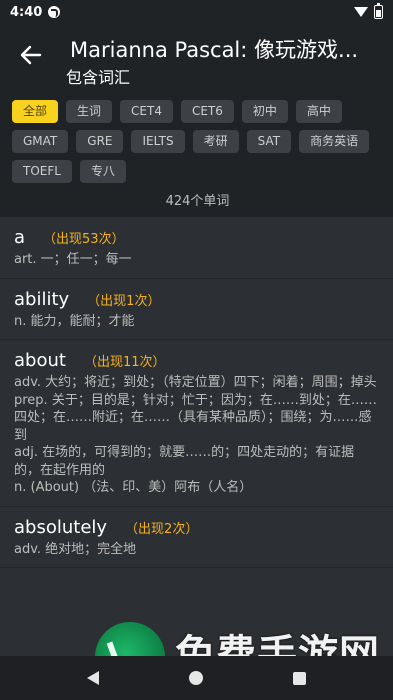  I want to click on word-headline: a （出现53次）, so click(196, 237).